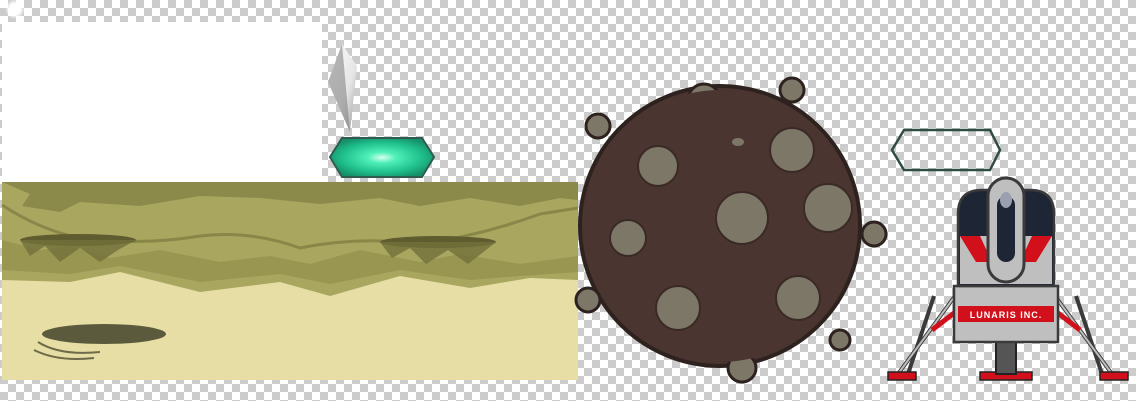 This screenshot has width=1136, height=401. What do you see at coordinates (104, 334) in the screenshot?
I see `crater-front` at bounding box center [104, 334].